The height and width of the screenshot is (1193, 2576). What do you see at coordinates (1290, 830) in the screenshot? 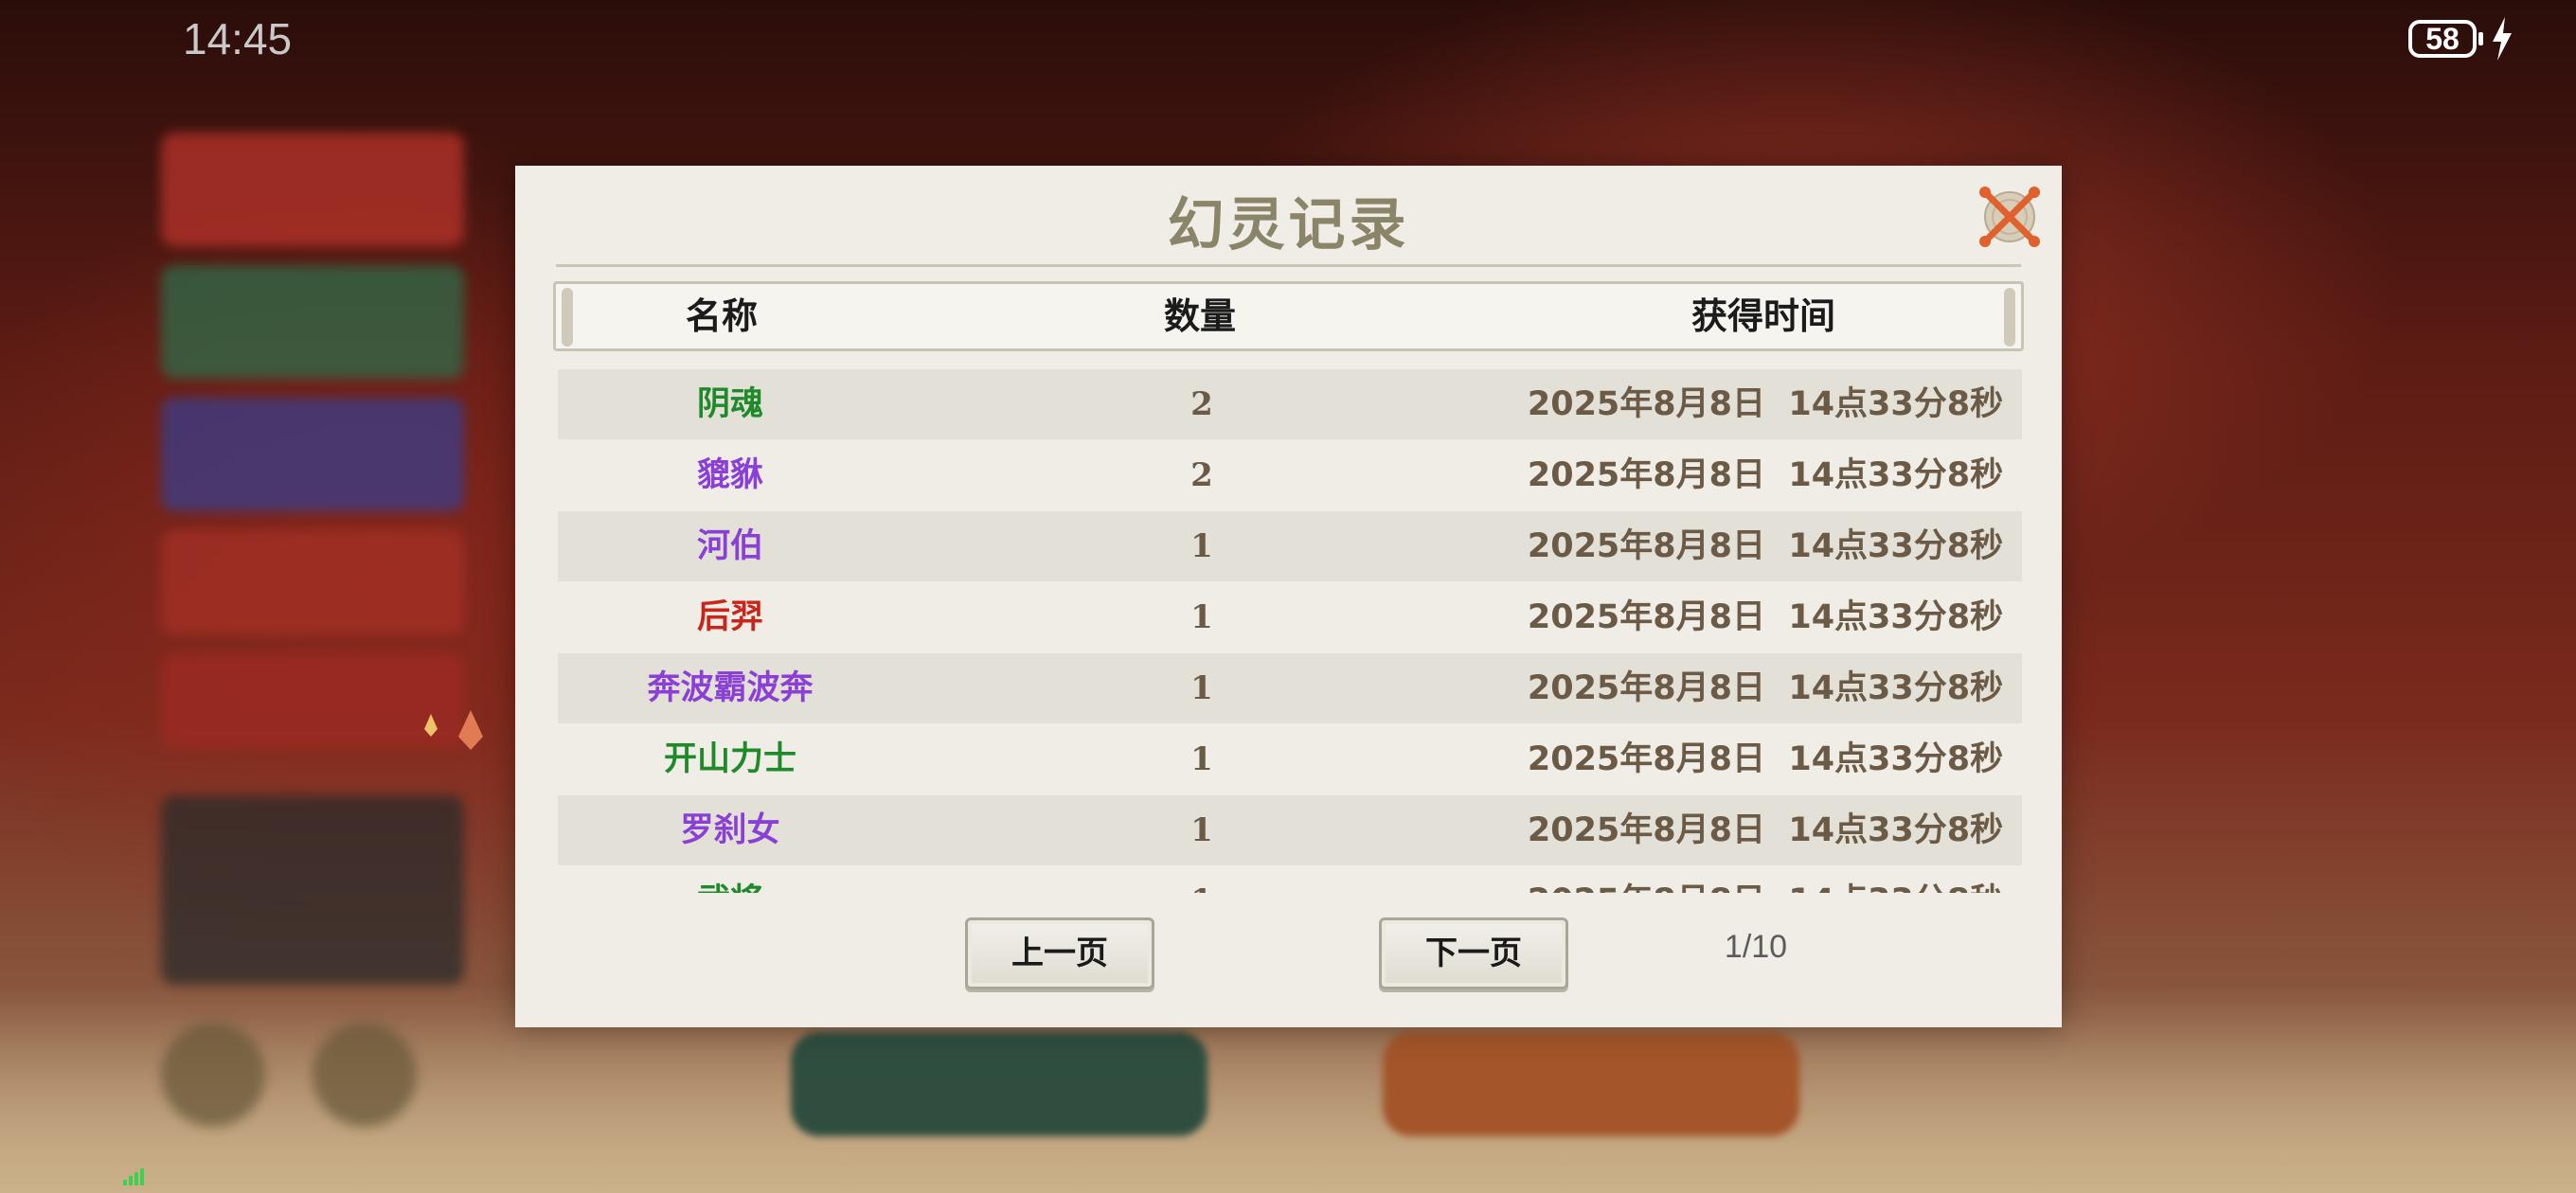
I see `table-row: 罗刹女 1 2025年8月8日 14点33分8秒` at bounding box center [1290, 830].